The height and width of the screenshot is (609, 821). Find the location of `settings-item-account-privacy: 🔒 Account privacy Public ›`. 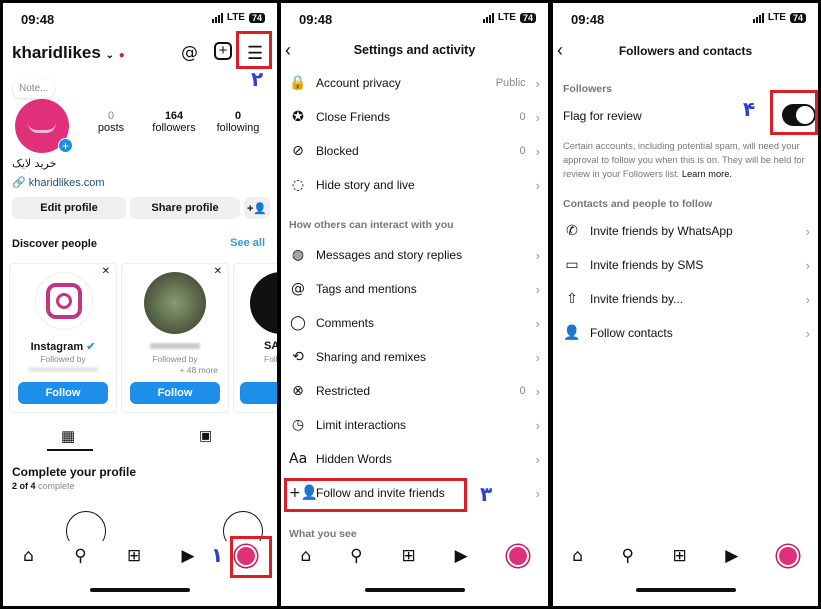

settings-item-account-privacy: 🔒 Account privacy Public › is located at coordinates (414, 83).